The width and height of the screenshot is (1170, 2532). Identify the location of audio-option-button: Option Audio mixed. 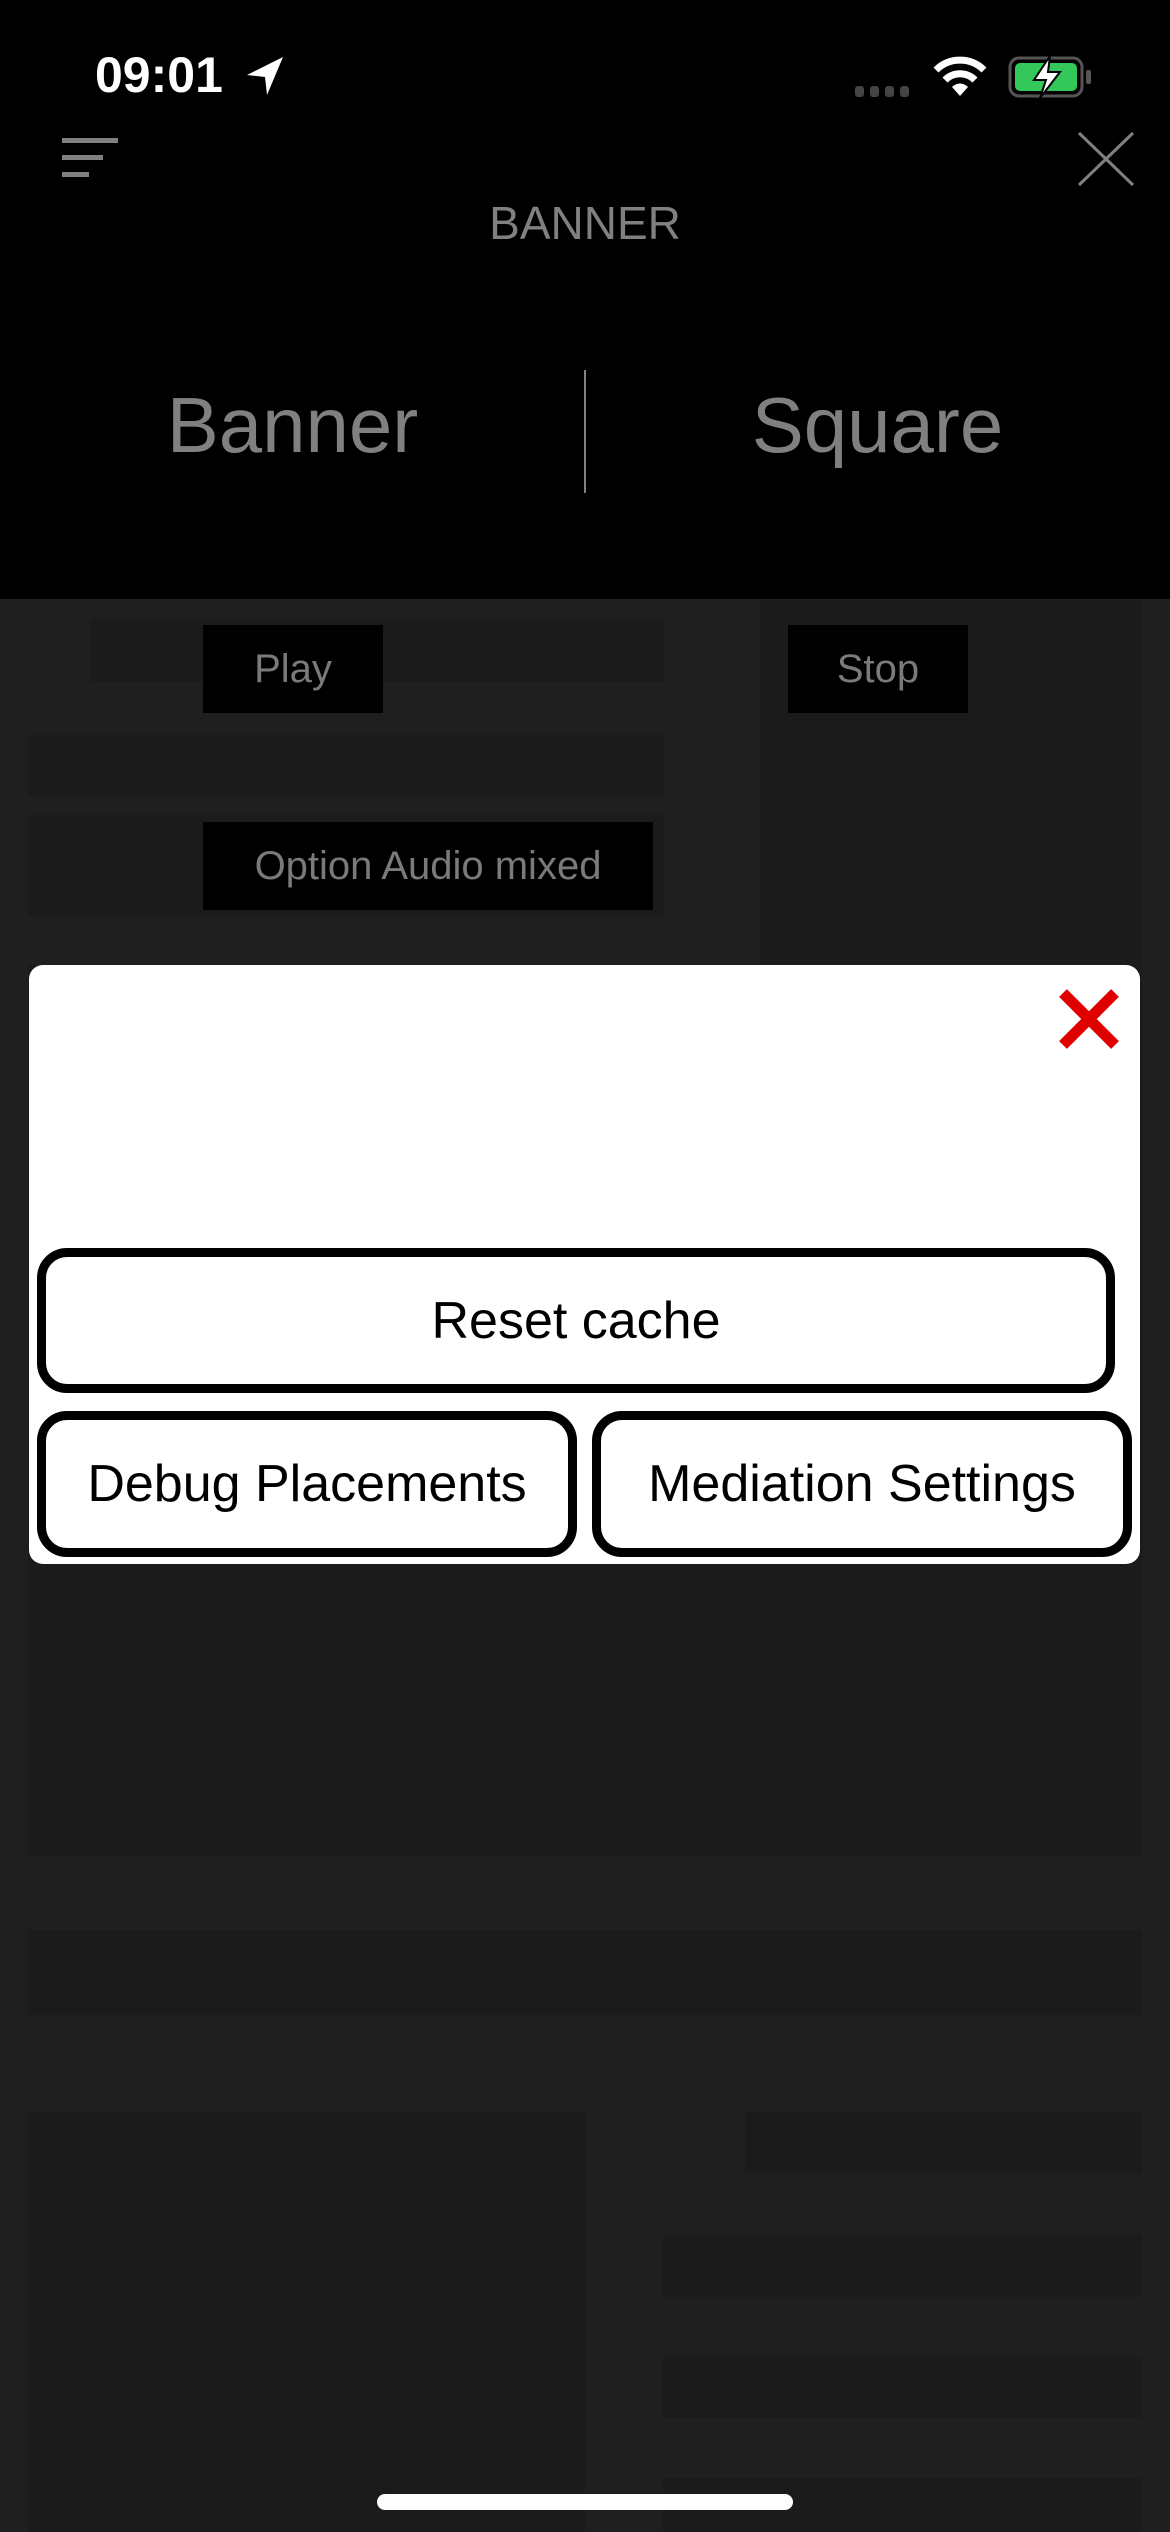
(428, 866).